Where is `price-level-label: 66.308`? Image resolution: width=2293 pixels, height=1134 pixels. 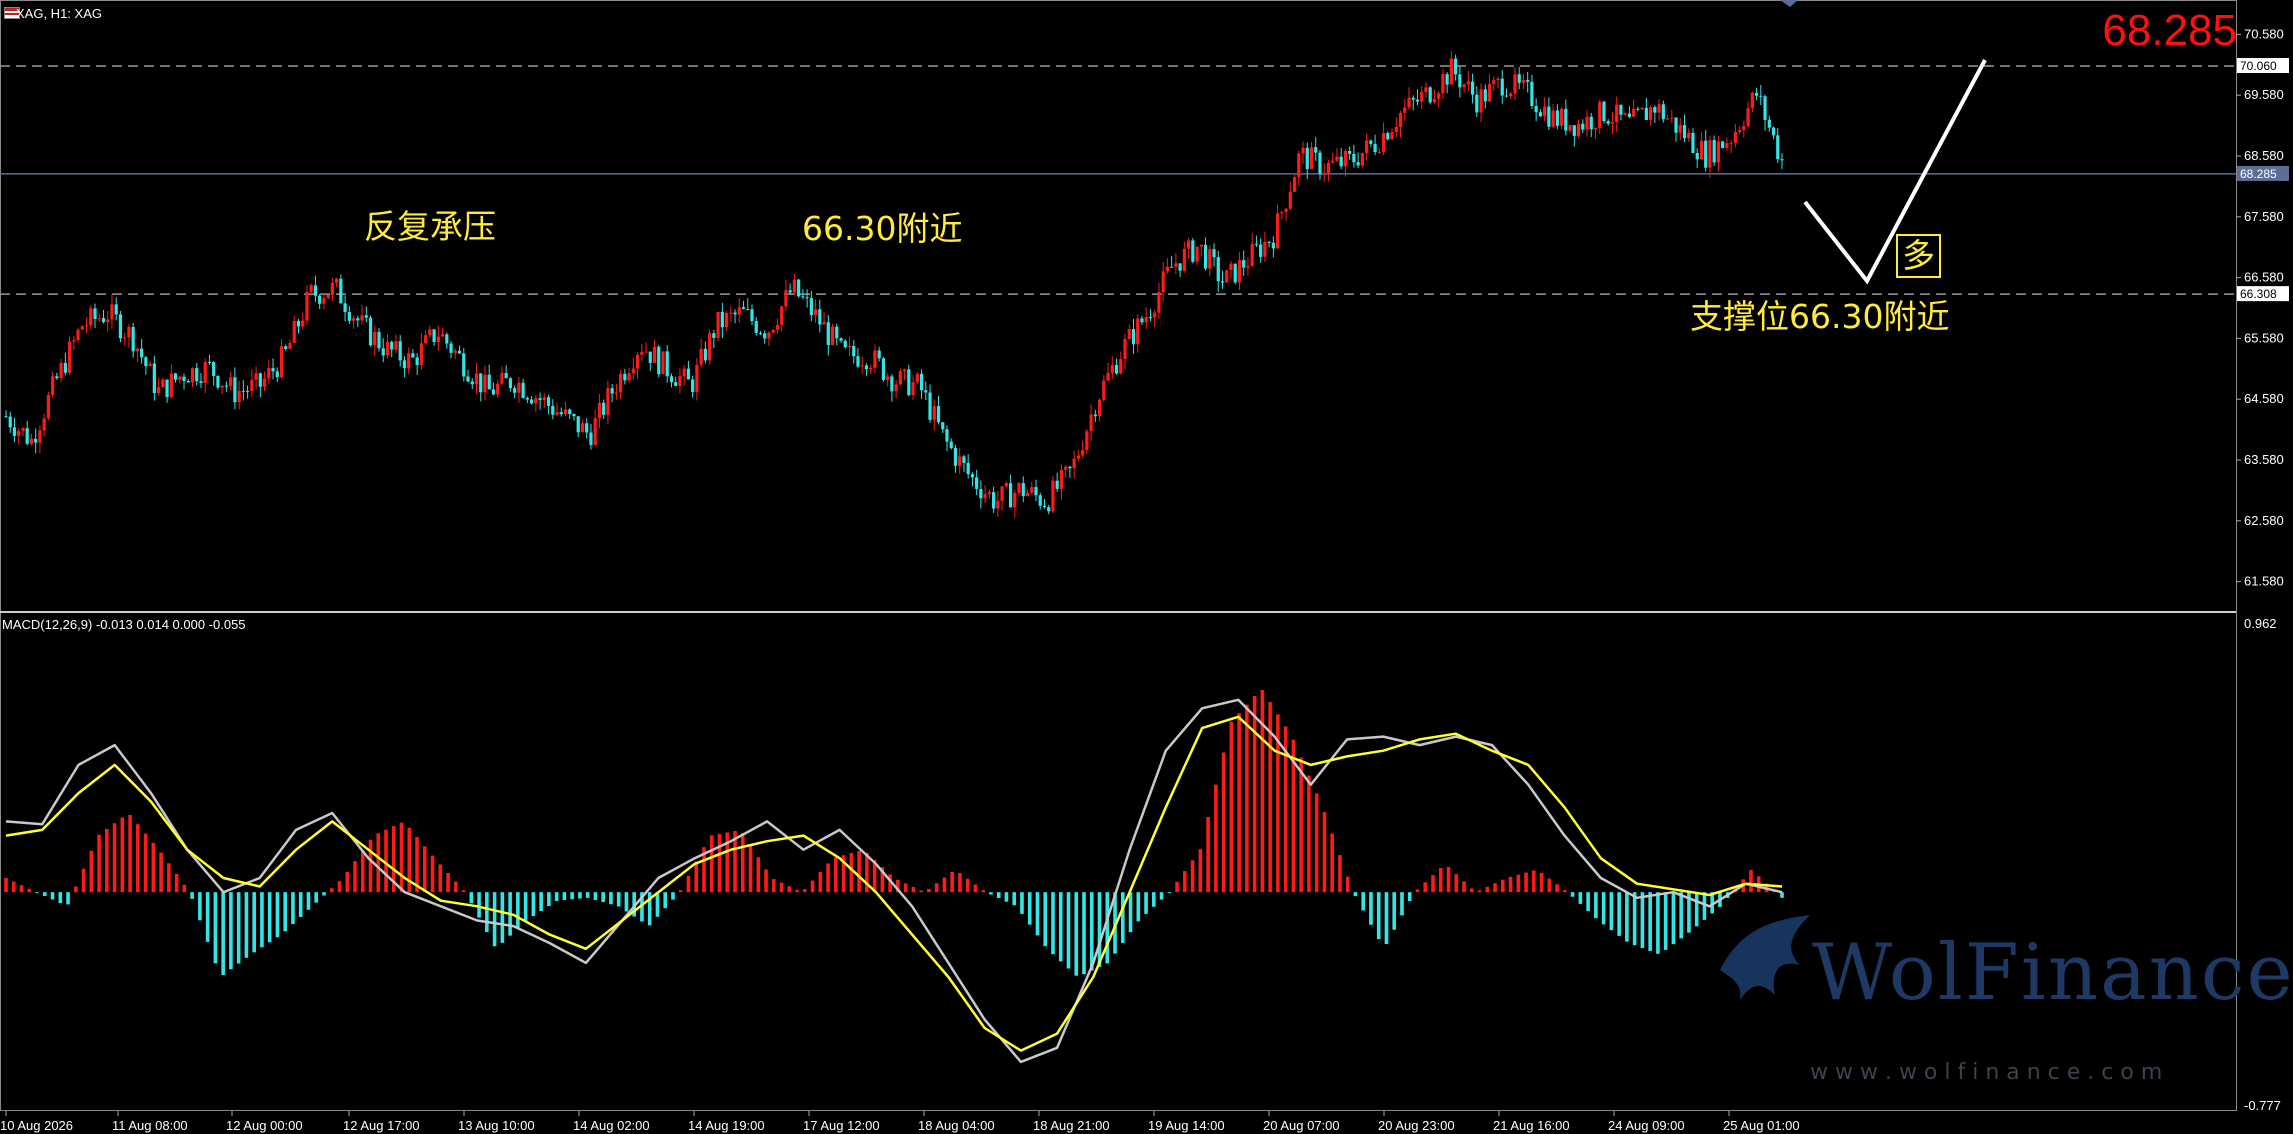
price-level-label: 66.308 is located at coordinates (2258, 294).